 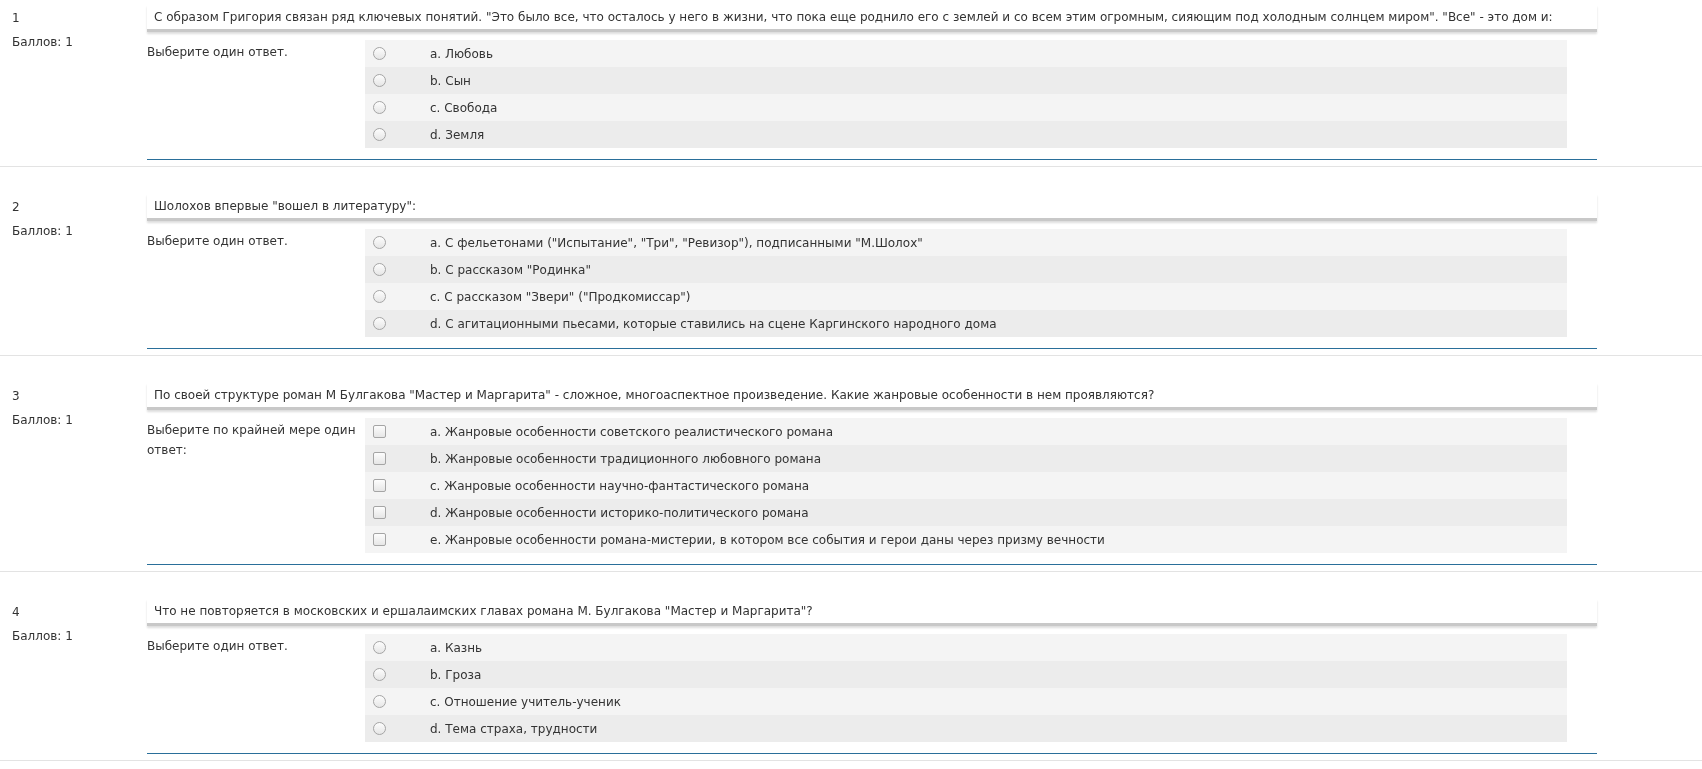 I want to click on answer-prompt: Выберите по крайней мере один ответ:, so click(x=252, y=440).